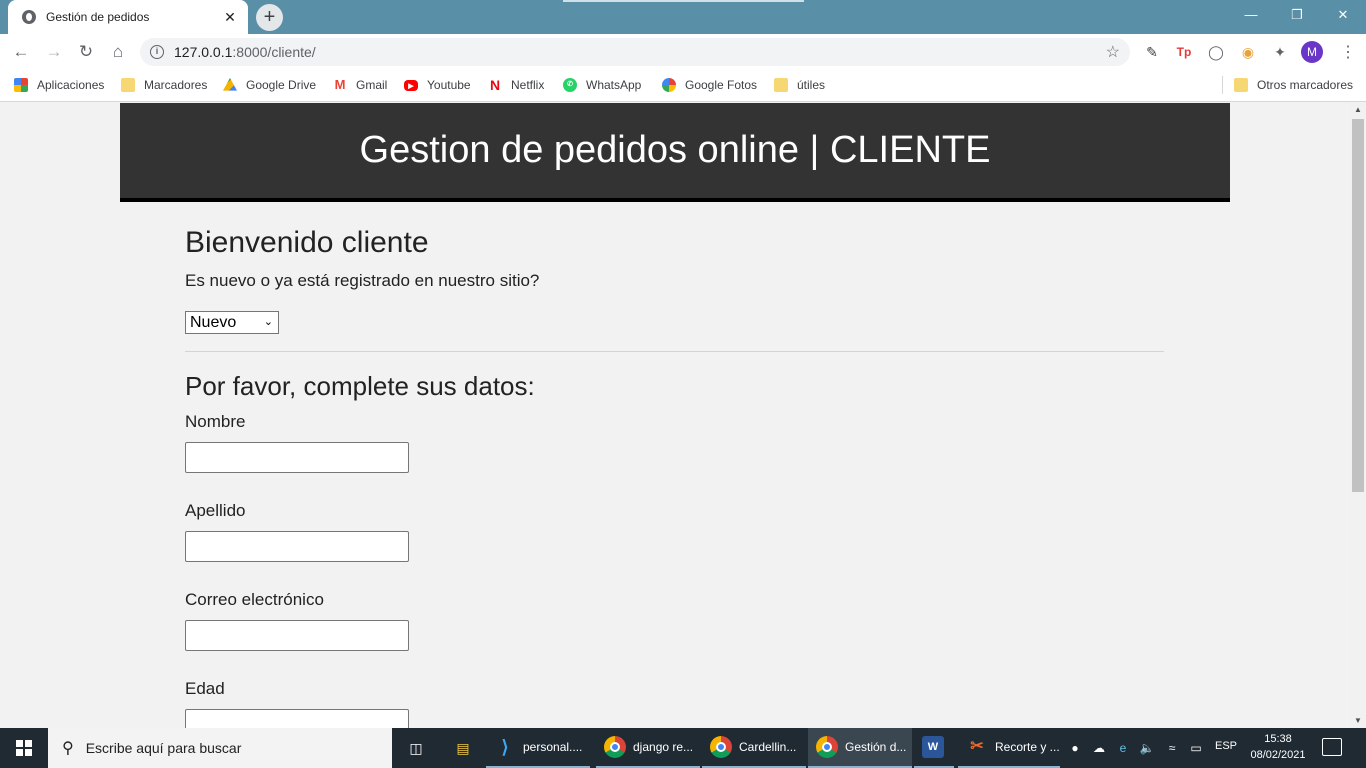 The width and height of the screenshot is (1366, 768). I want to click on email-label: Correo electrónico, so click(254, 599).